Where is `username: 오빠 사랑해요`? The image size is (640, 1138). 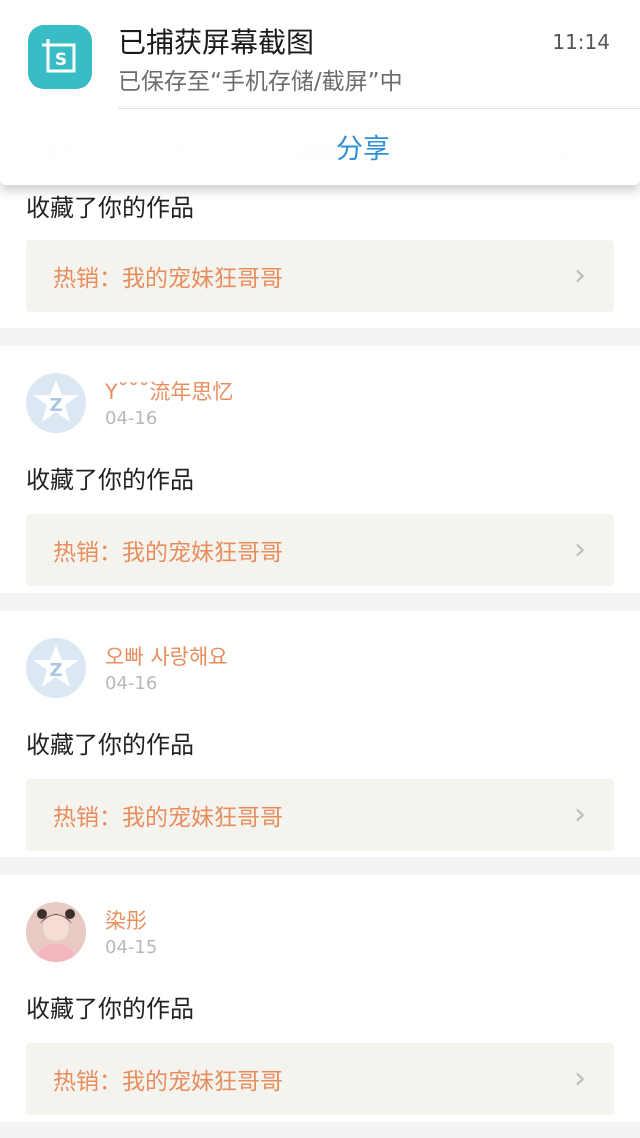 username: 오빠 사랑해요 is located at coordinates (166, 656).